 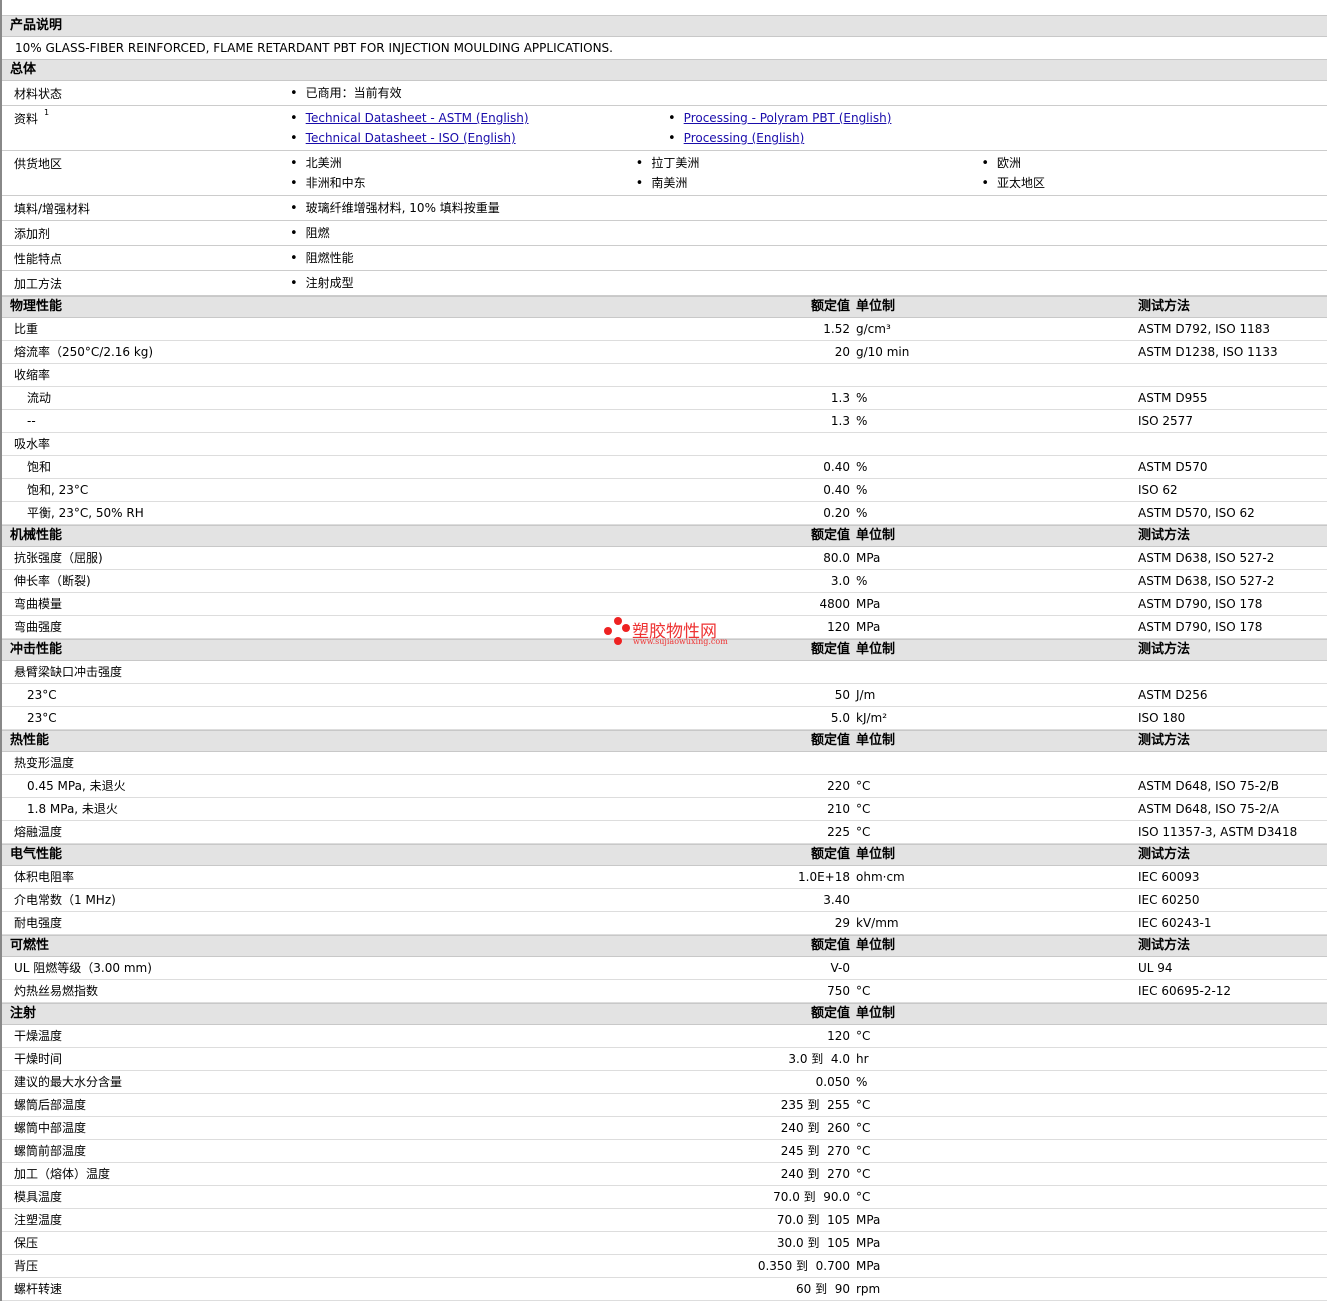 I want to click on property-row: 体积电阻率 1.0E+18 ohm·cm IEC 60093, so click(x=664, y=877).